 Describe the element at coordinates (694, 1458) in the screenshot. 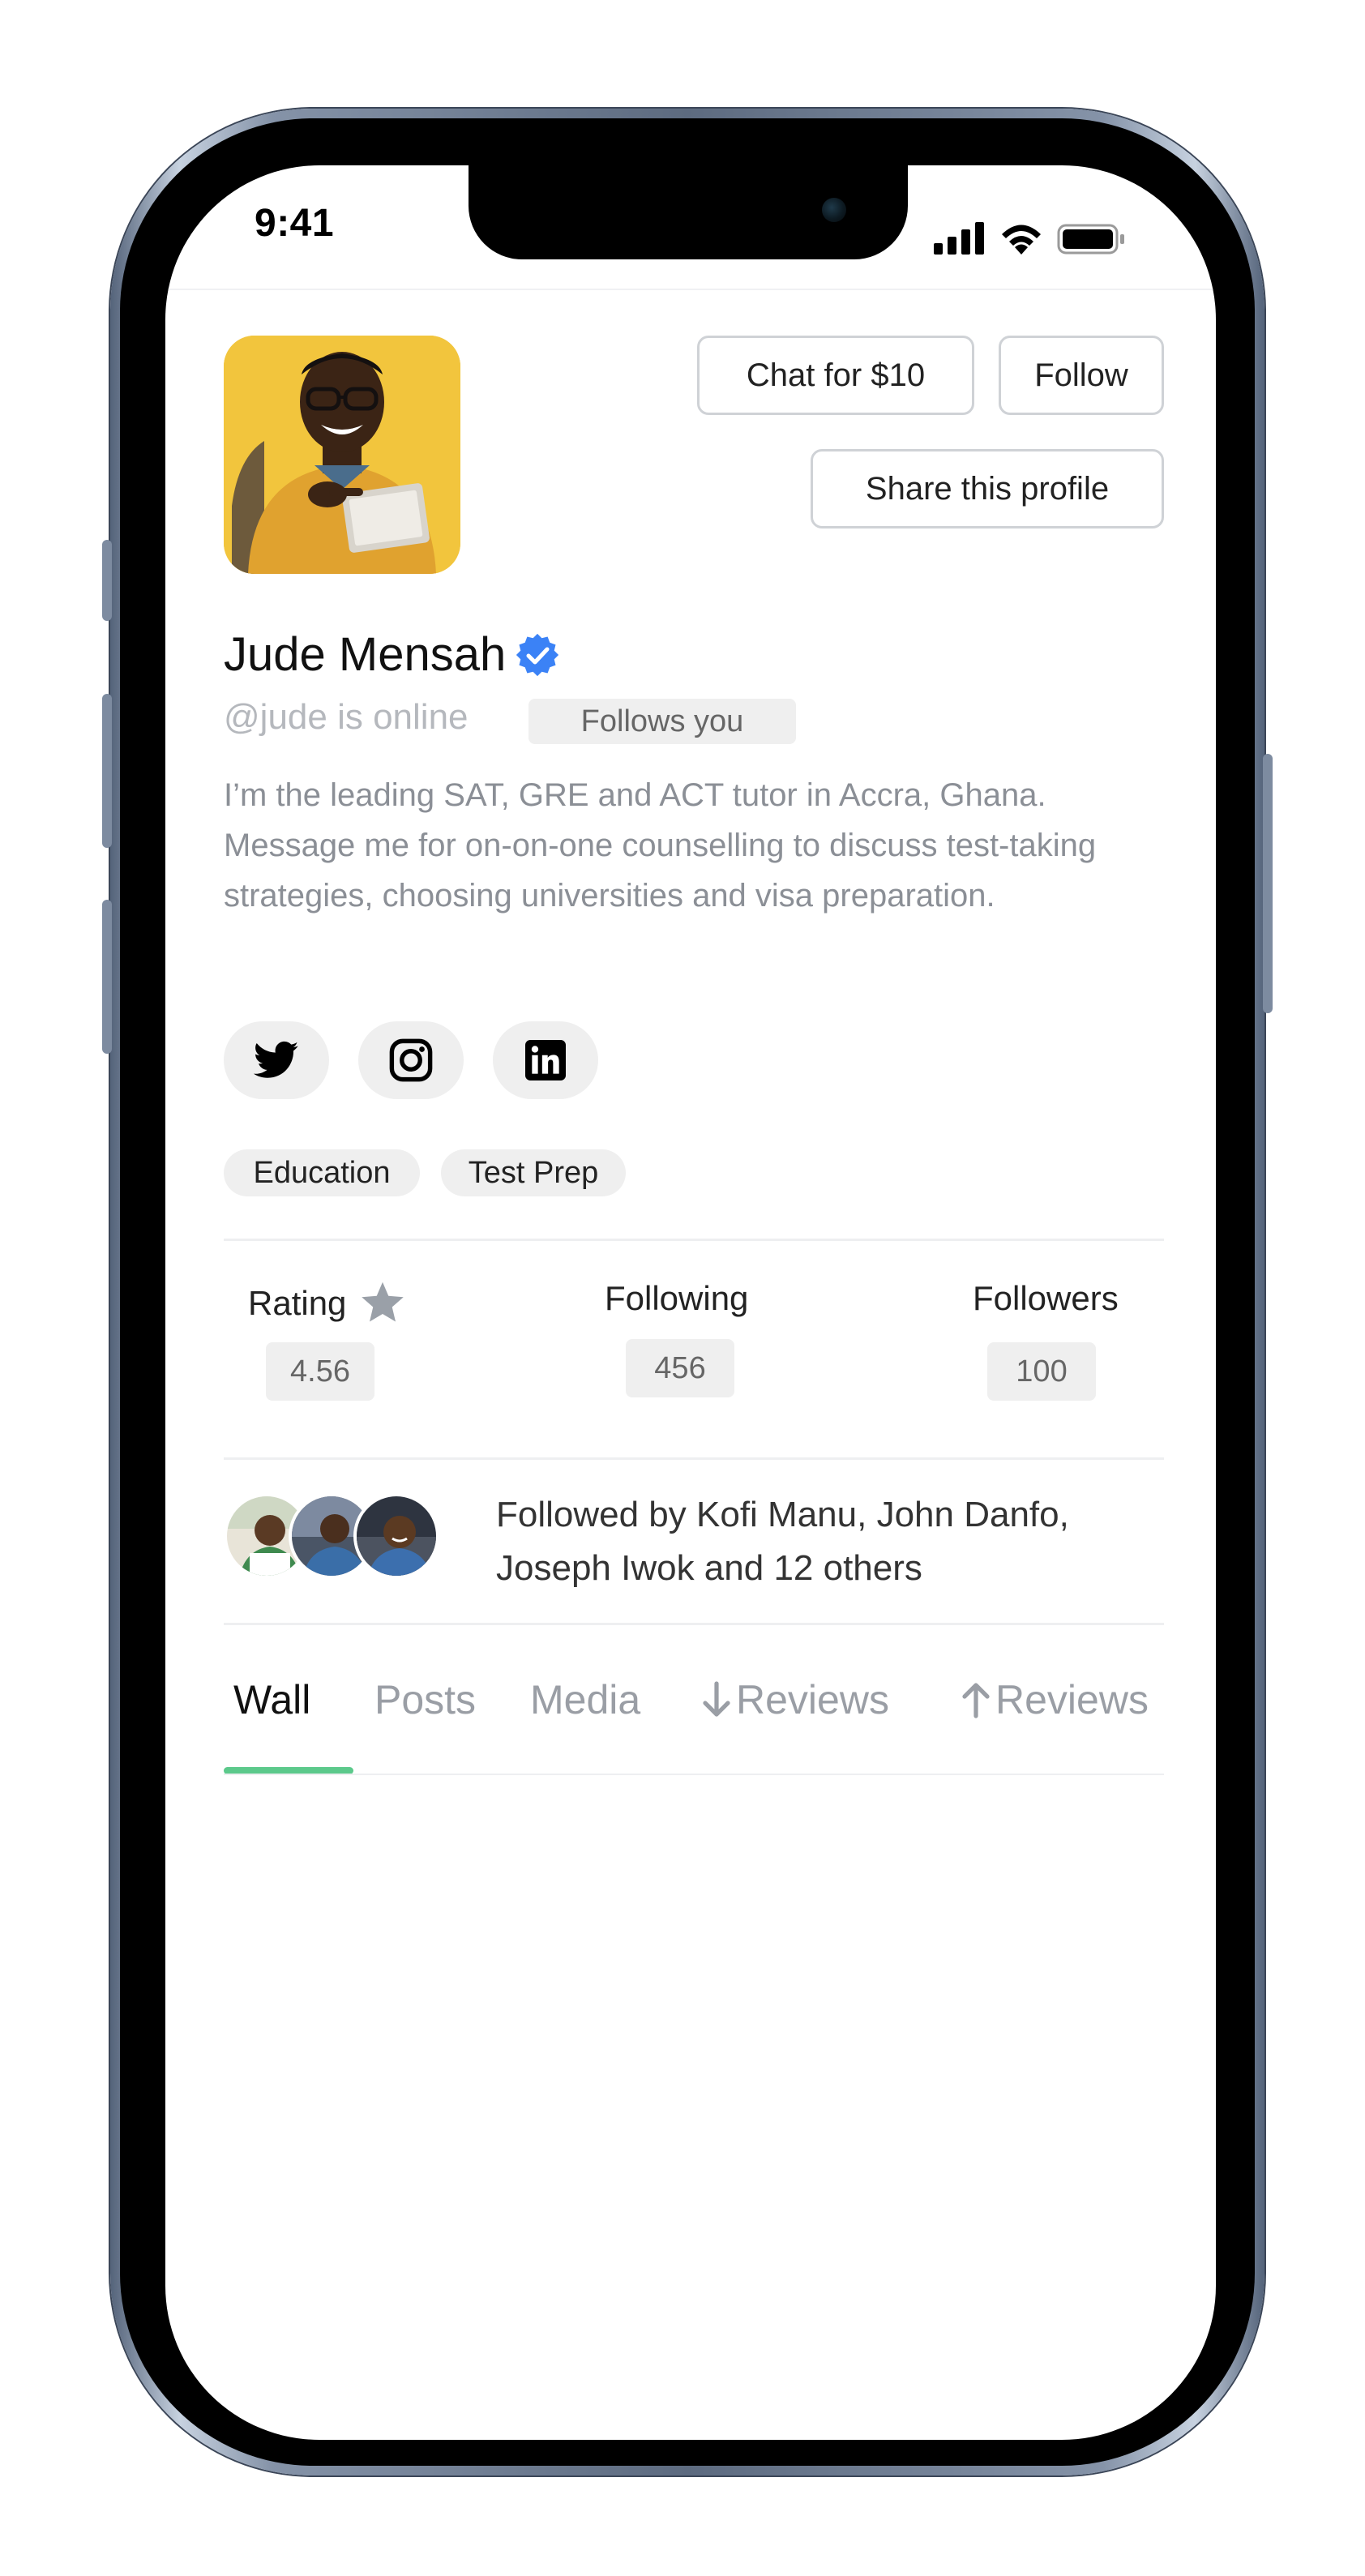

I see `divider-stats-bottom` at that location.